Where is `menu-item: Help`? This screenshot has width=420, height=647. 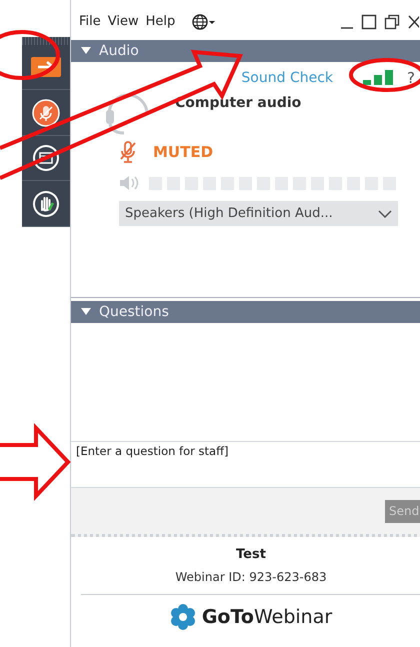 menu-item: Help is located at coordinates (161, 21).